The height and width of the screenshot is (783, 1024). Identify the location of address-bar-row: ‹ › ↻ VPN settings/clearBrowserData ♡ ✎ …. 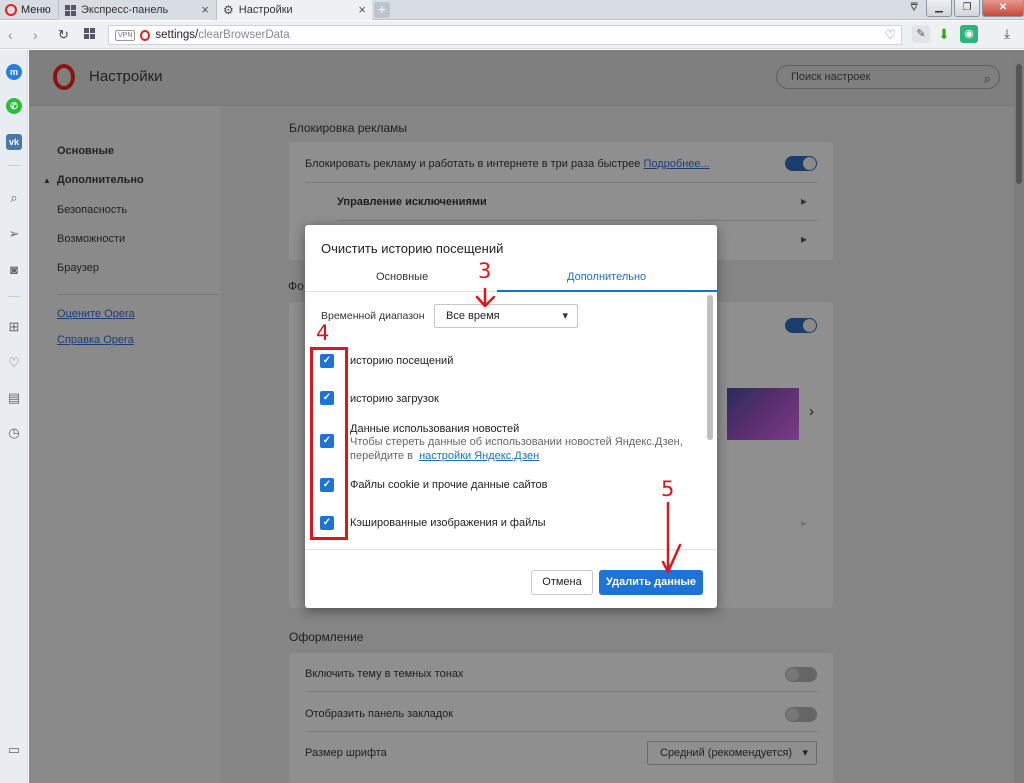
(512, 35).